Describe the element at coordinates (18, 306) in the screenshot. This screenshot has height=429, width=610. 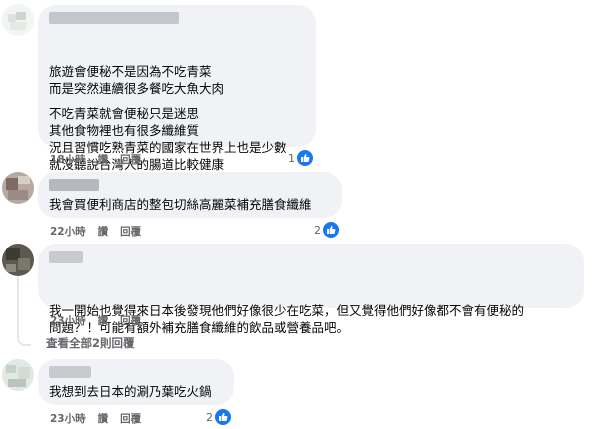
I see `thread-line` at that location.